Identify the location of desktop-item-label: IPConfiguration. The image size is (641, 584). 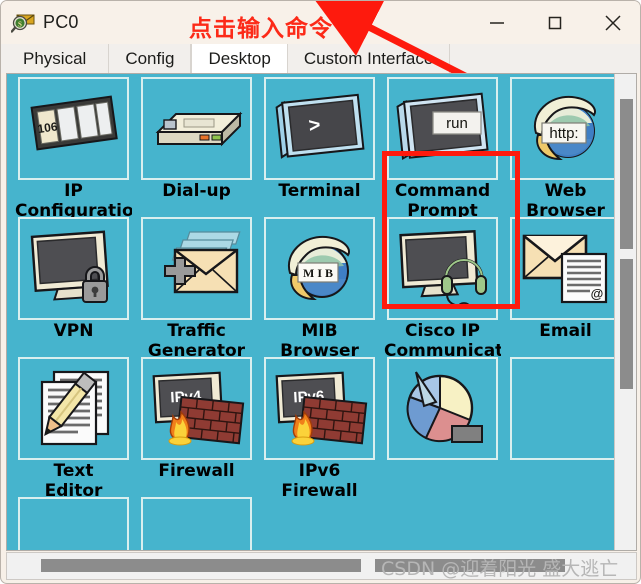
(73, 198).